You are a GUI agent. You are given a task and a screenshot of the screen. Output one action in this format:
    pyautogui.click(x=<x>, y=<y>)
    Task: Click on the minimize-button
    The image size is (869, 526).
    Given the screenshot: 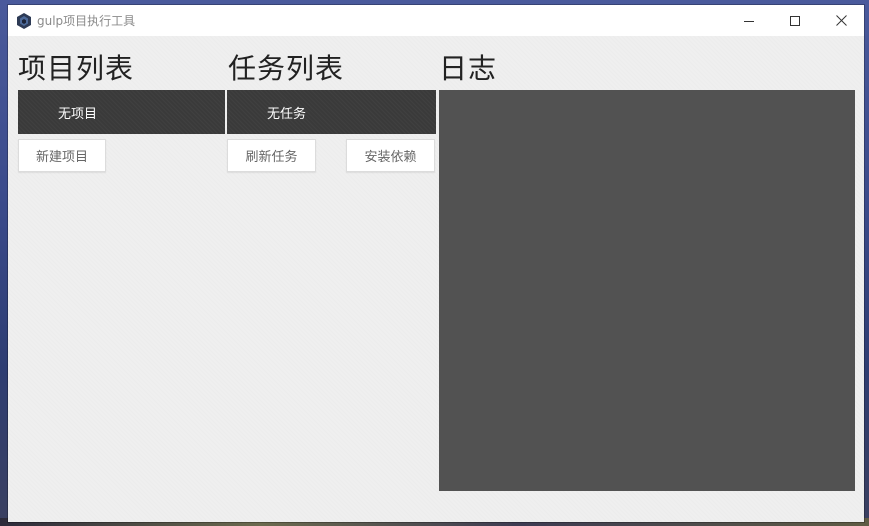 What is the action you would take?
    pyautogui.click(x=749, y=20)
    